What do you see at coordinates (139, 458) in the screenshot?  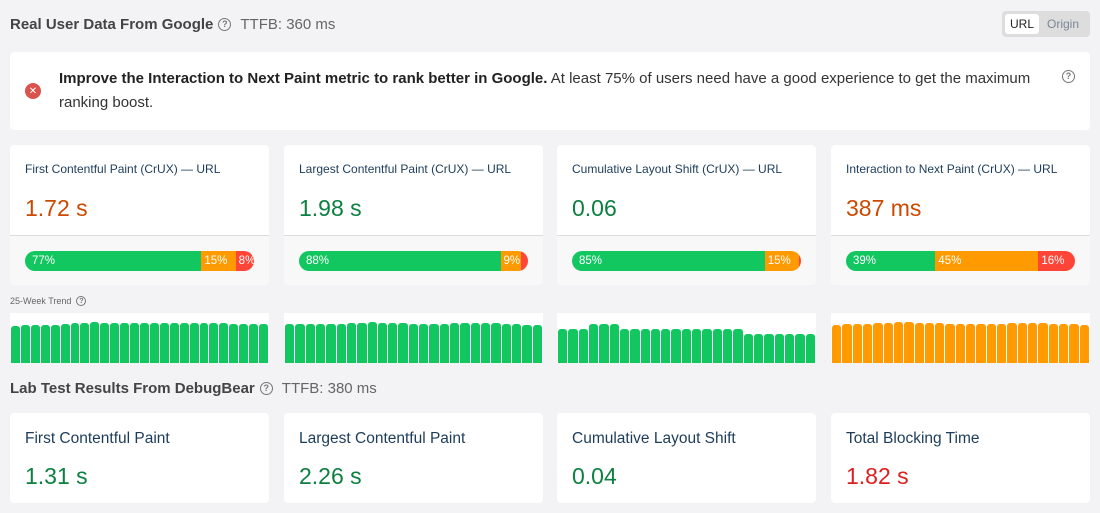 I see `lab-card-fcp: First Contentful Paint 1.31 s` at bounding box center [139, 458].